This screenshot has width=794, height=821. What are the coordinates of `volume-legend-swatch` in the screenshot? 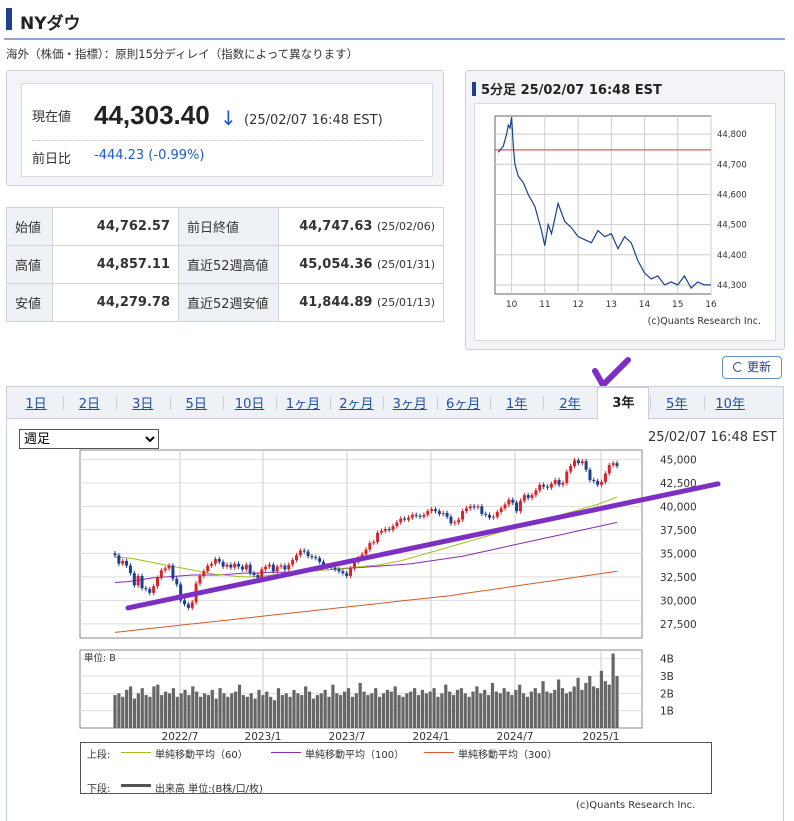 It's located at (136, 785).